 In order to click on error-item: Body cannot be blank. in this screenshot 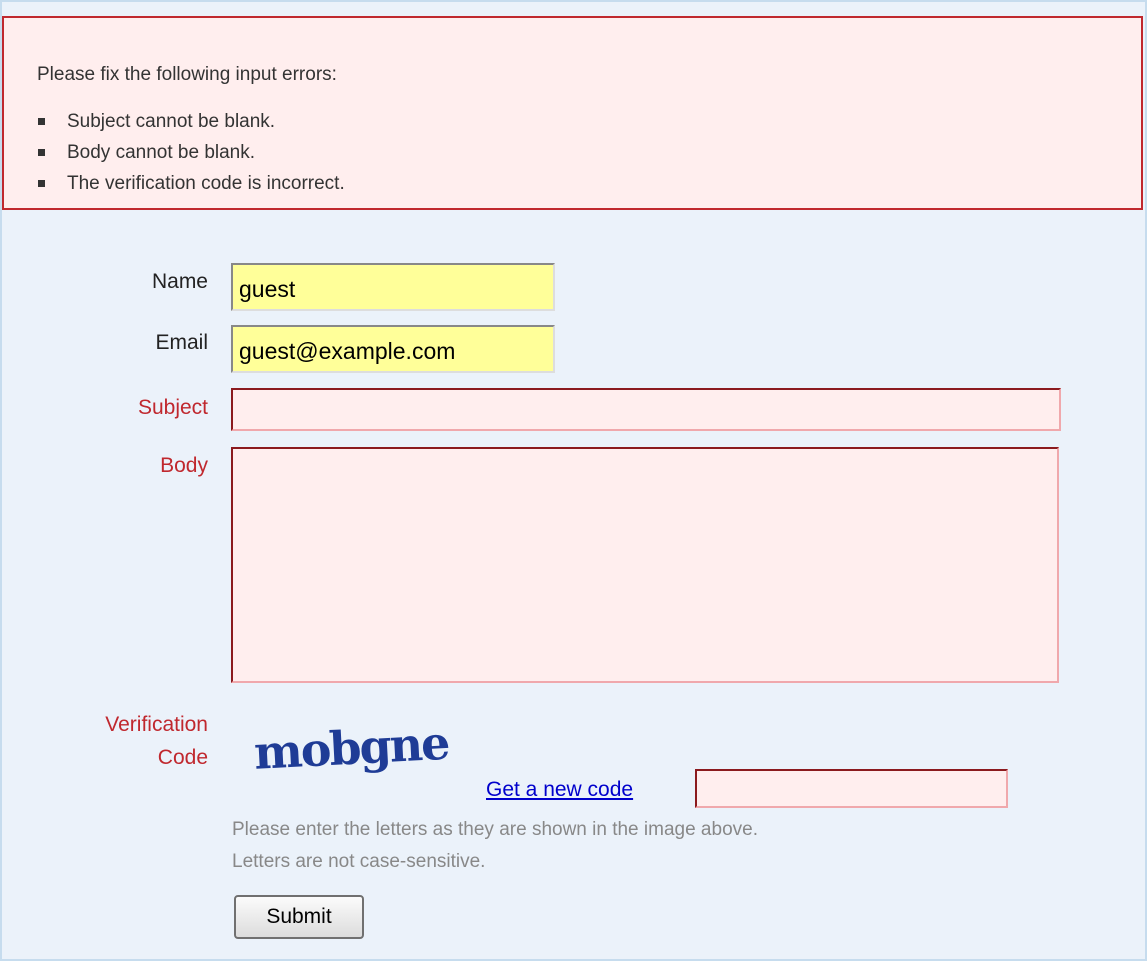, I will do `click(191, 152)`.